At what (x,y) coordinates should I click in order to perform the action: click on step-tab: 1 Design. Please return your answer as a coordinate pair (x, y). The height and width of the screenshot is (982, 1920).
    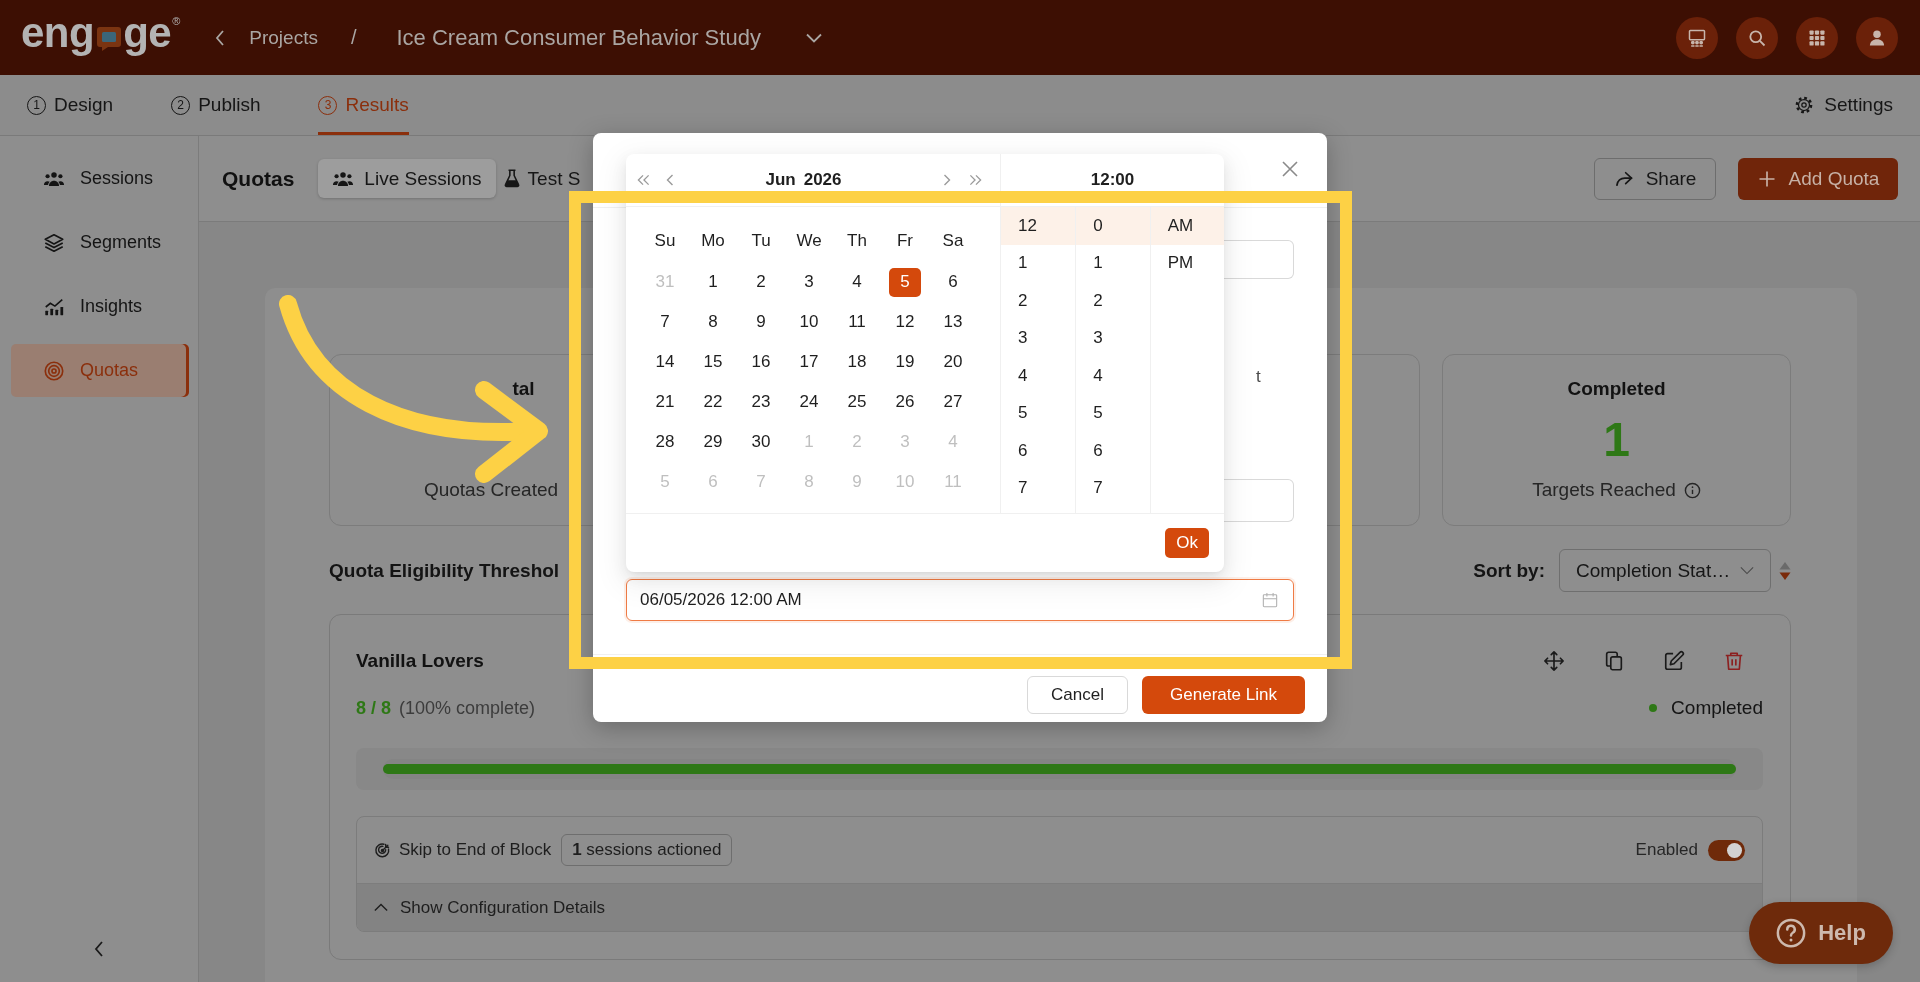
    Looking at the image, I should click on (70, 105).